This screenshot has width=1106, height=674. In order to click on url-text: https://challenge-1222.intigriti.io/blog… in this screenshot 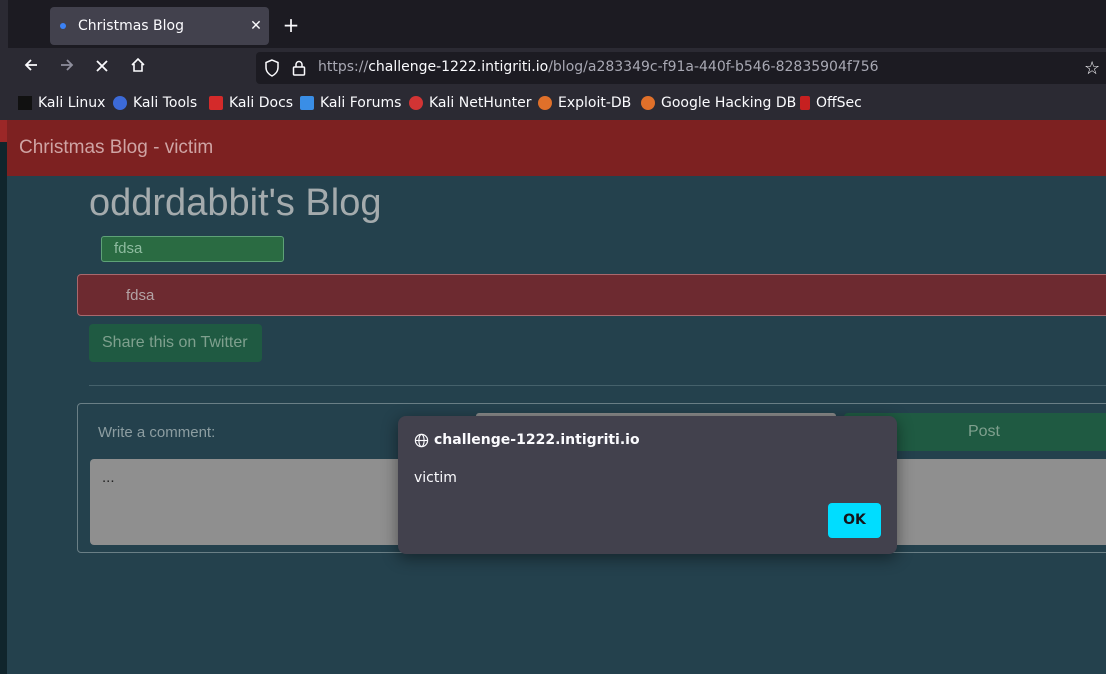, I will do `click(598, 67)`.